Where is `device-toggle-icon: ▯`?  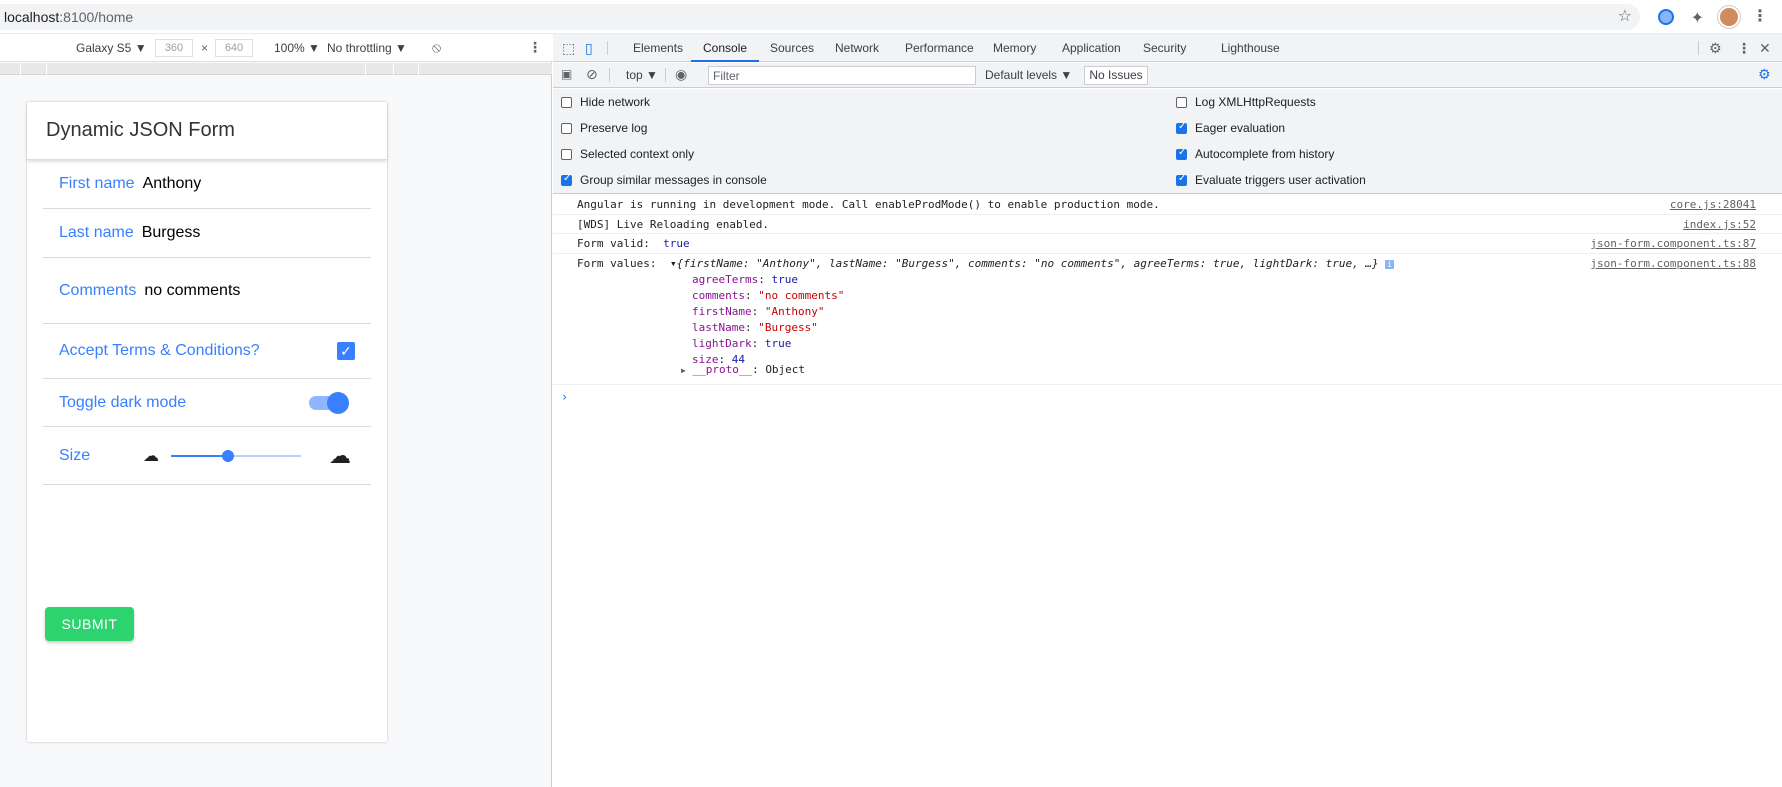 device-toggle-icon: ▯ is located at coordinates (589, 48).